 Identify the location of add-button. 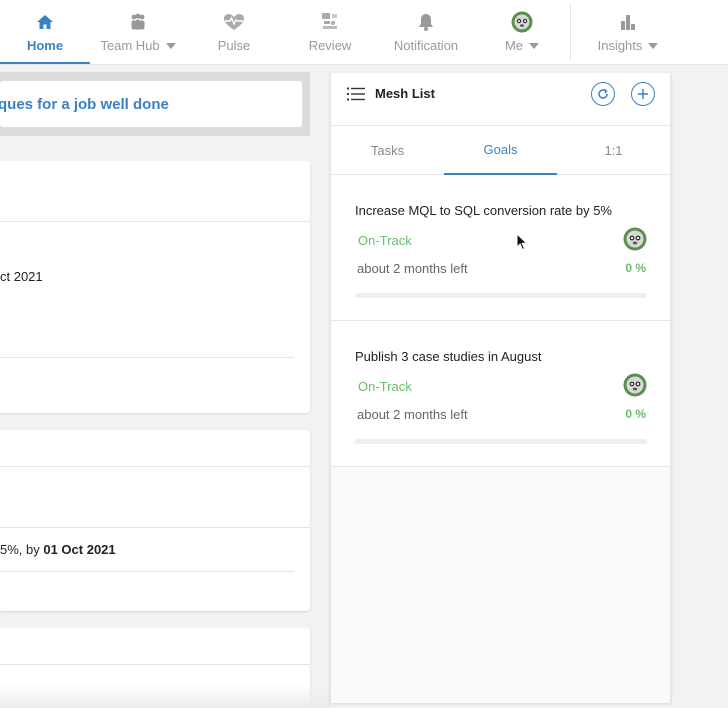
(643, 94).